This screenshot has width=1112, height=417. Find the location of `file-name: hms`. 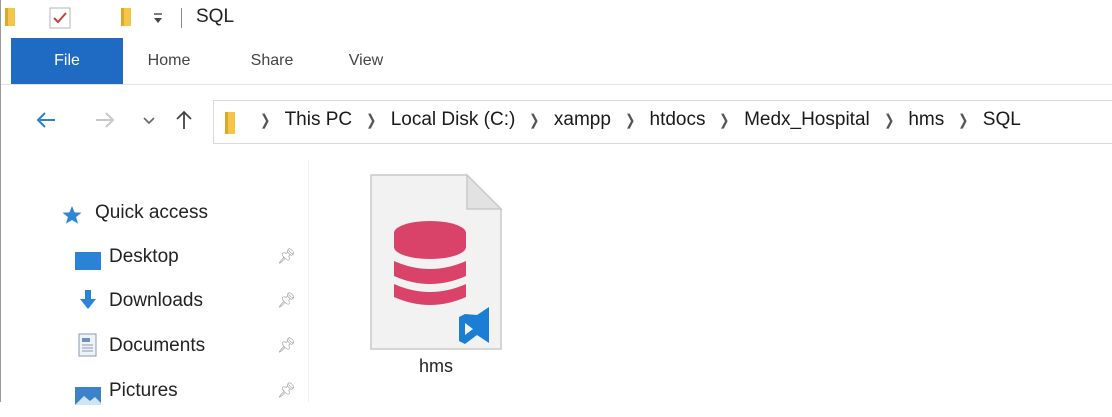

file-name: hms is located at coordinates (435, 366).